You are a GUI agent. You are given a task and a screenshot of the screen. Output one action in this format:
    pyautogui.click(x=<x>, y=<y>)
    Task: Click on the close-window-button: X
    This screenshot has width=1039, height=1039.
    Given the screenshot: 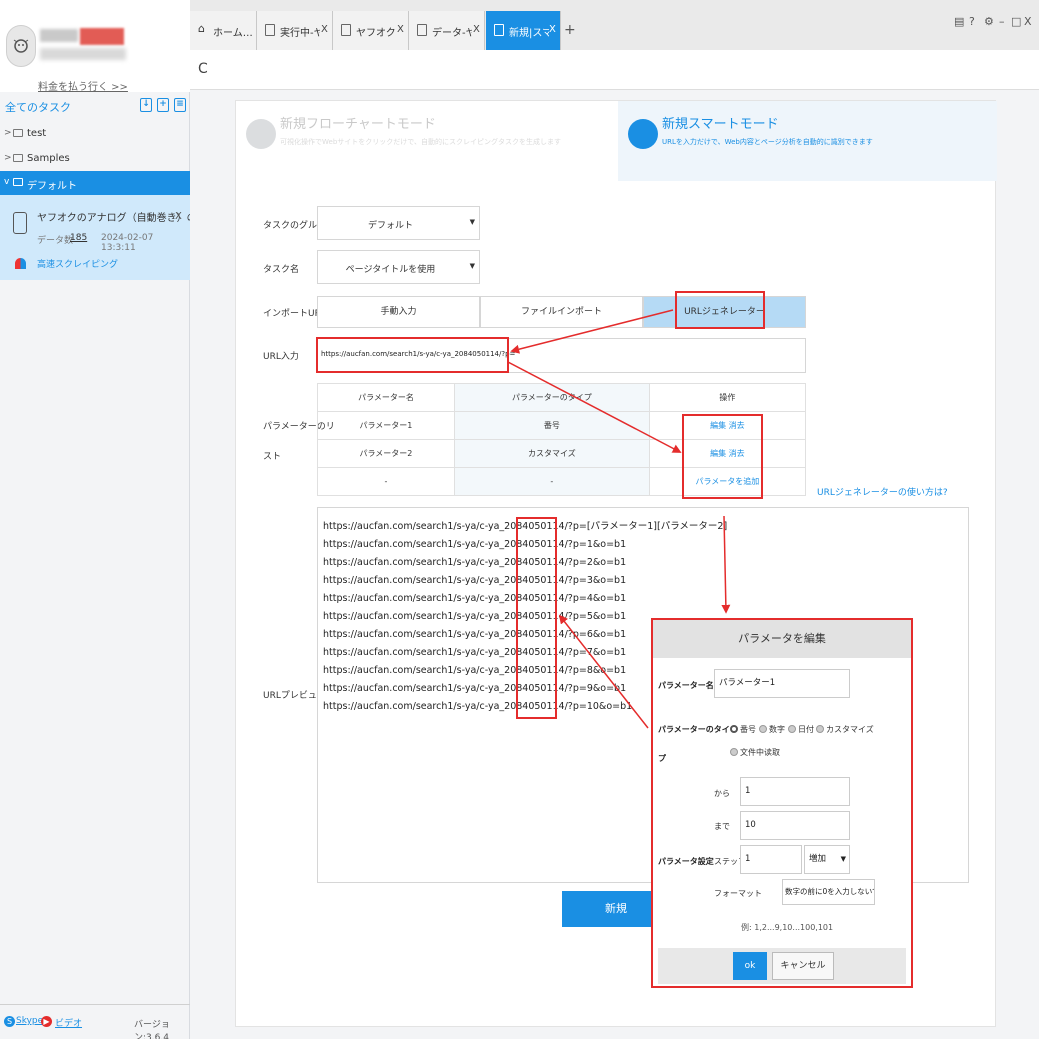 What is the action you would take?
    pyautogui.click(x=1028, y=21)
    